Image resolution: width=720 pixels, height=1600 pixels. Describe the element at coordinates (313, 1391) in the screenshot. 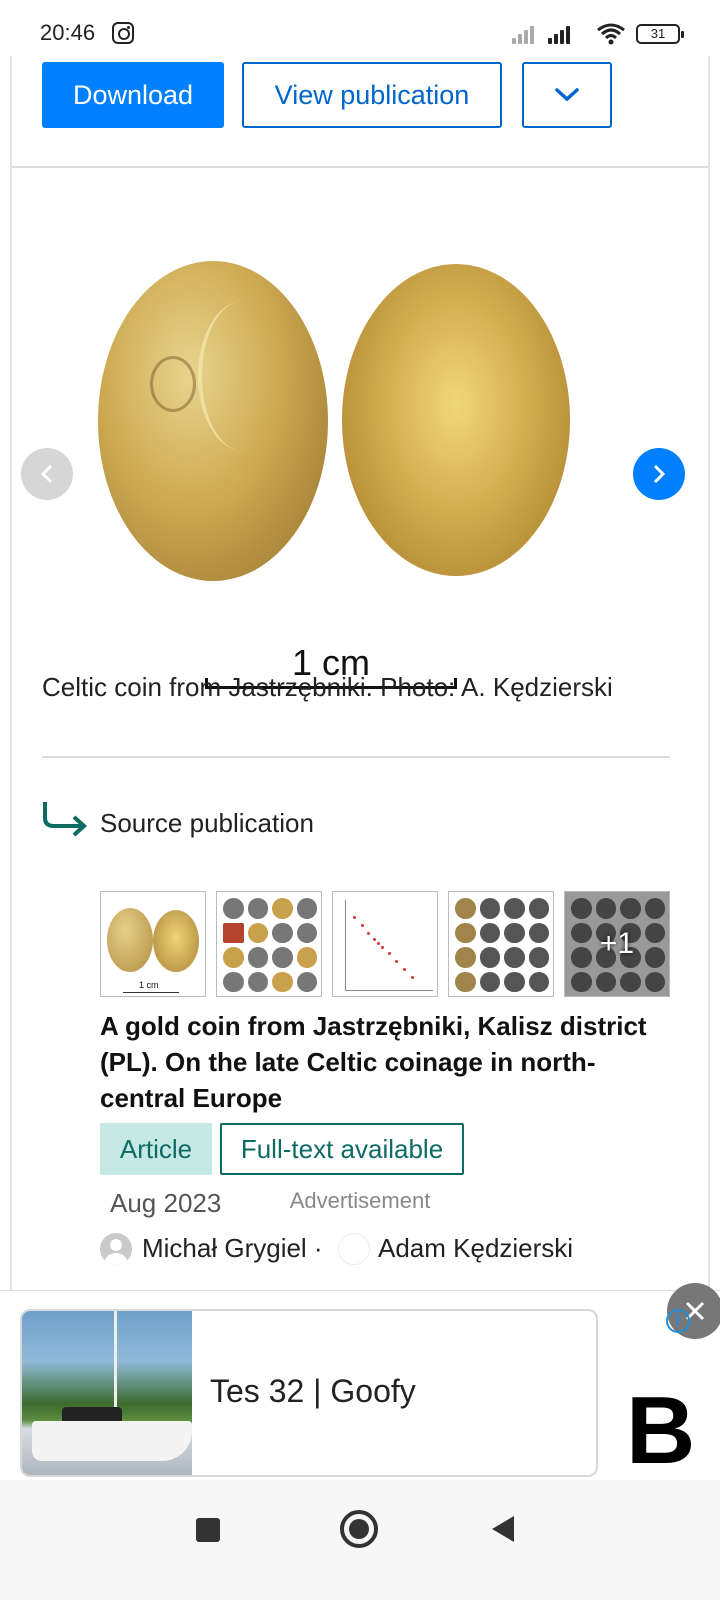

I see `ad-headline: Tes 32 | Goofy` at that location.